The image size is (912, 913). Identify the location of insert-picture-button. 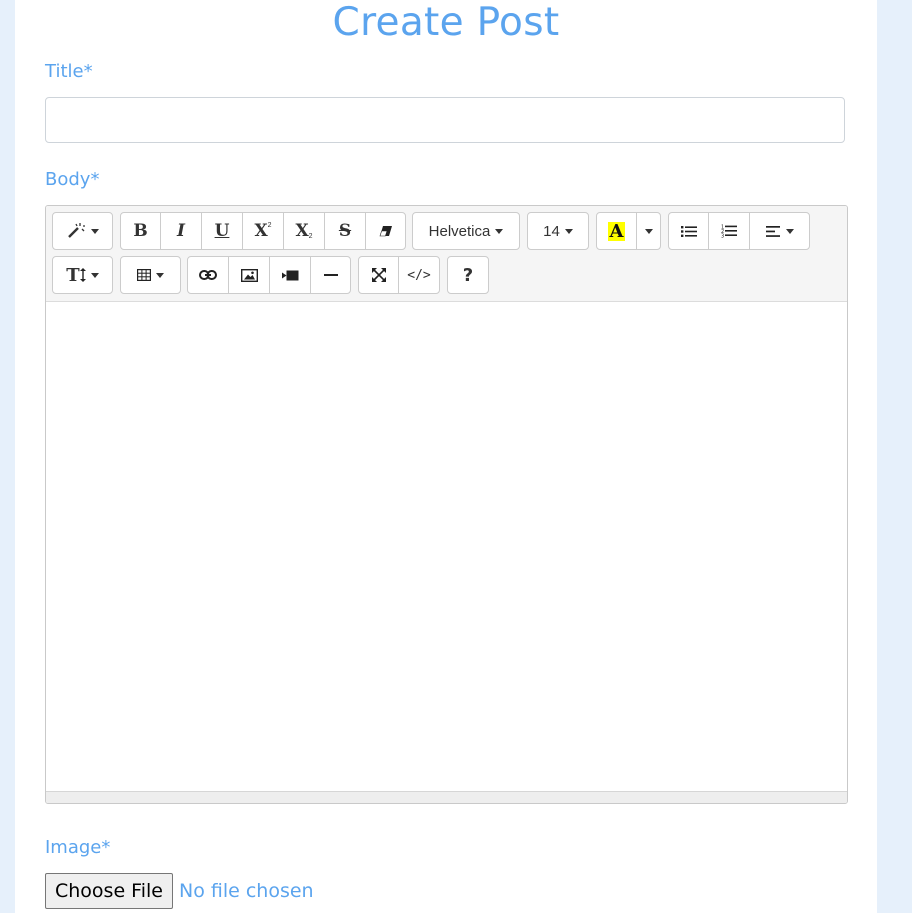
(249, 275).